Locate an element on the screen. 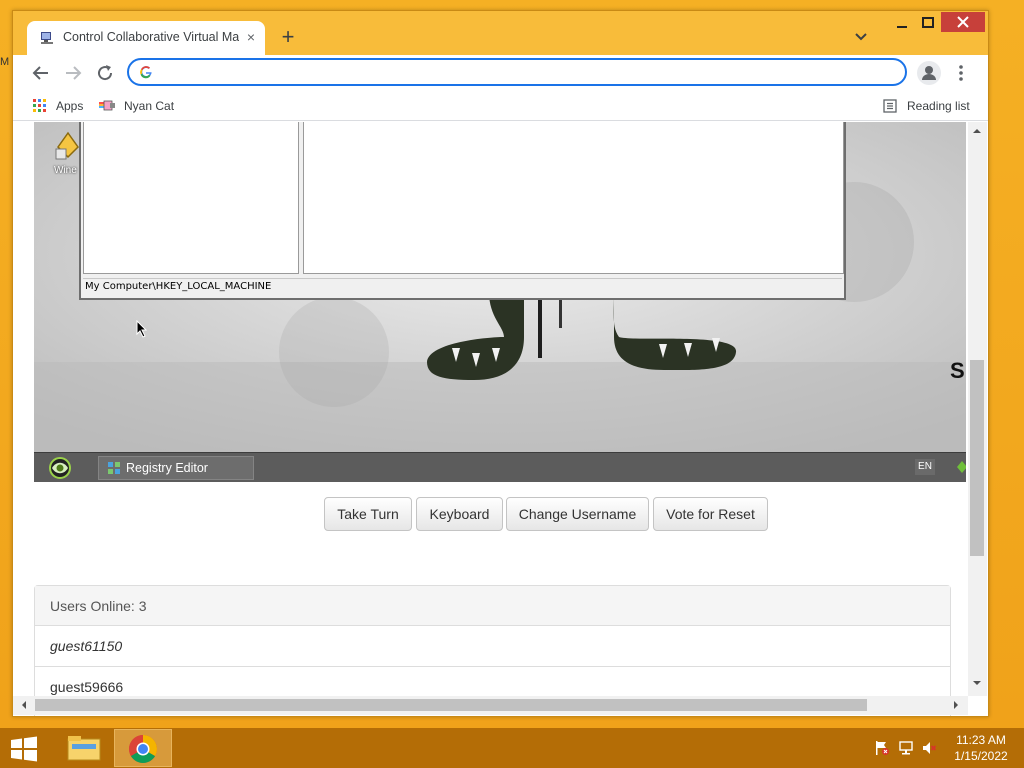 The width and height of the screenshot is (1024, 768). taskbar-file-explorer is located at coordinates (84, 748).